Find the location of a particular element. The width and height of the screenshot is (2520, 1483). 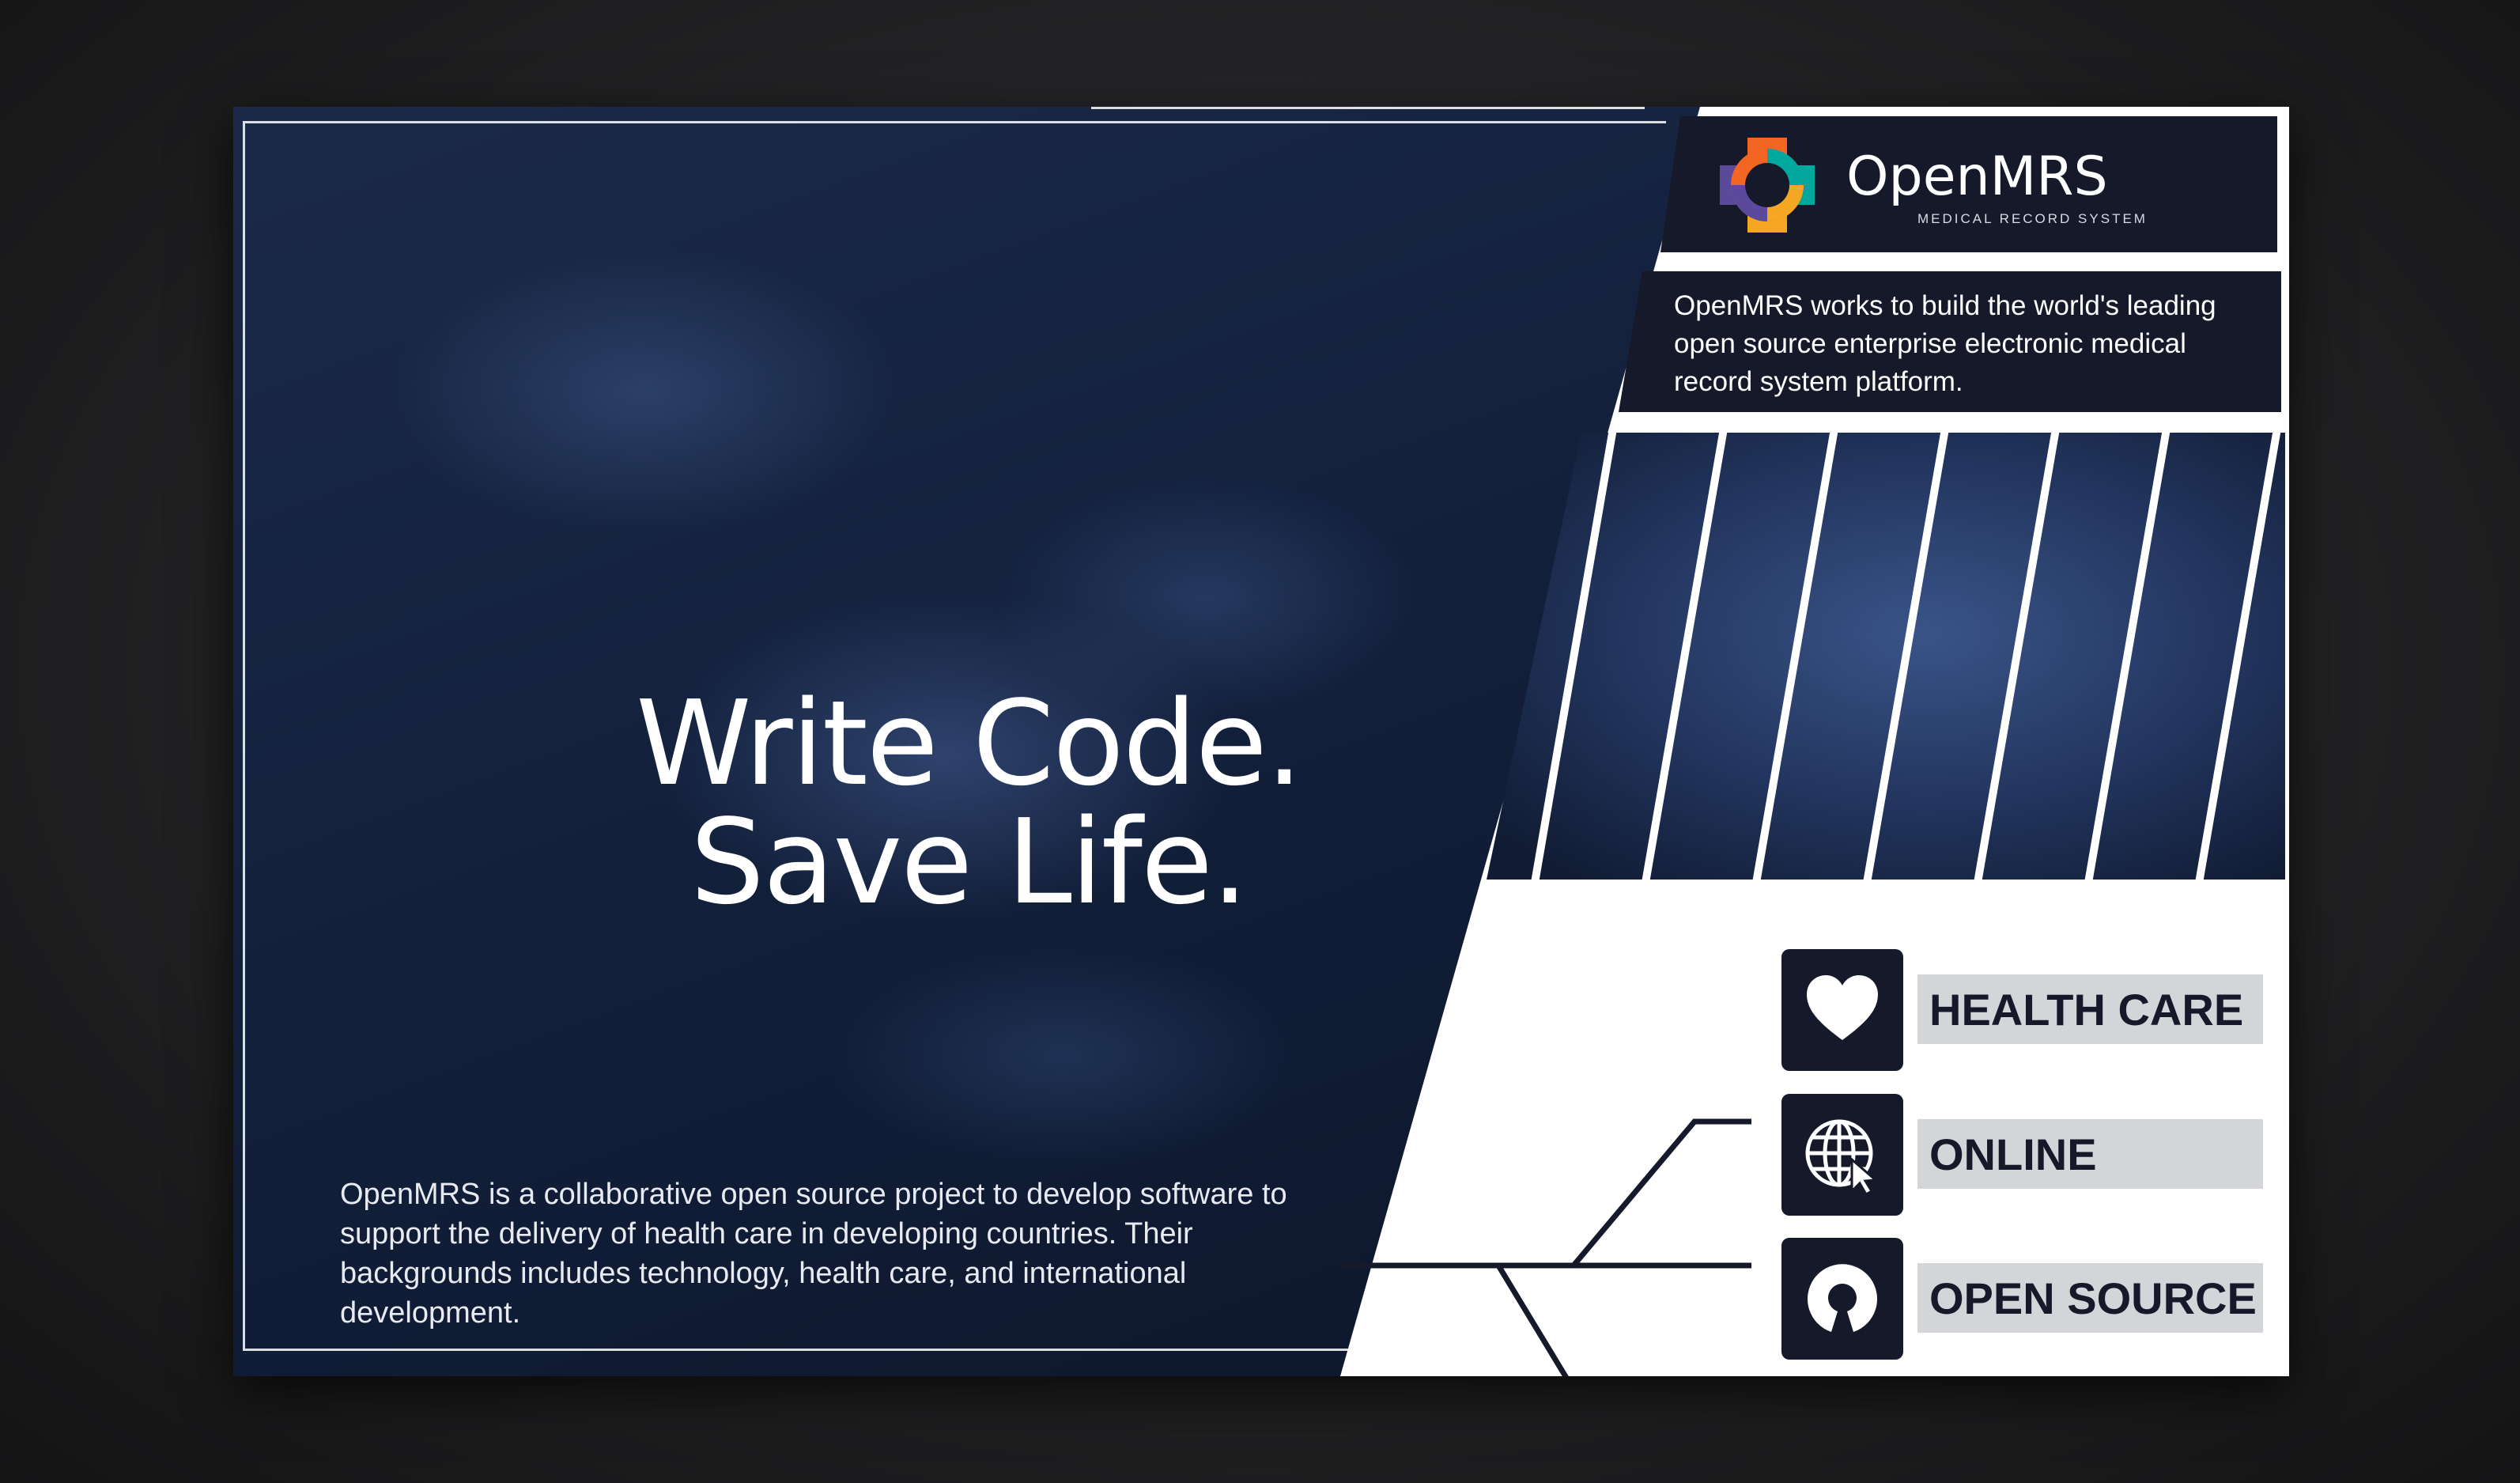

headline: Write Code. Save Life. is located at coordinates (968, 802).